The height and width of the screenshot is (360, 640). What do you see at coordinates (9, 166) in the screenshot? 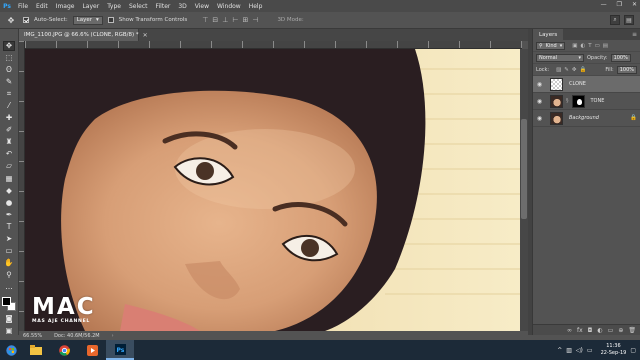
I see `eraser-tool-icon: ▱` at bounding box center [9, 166].